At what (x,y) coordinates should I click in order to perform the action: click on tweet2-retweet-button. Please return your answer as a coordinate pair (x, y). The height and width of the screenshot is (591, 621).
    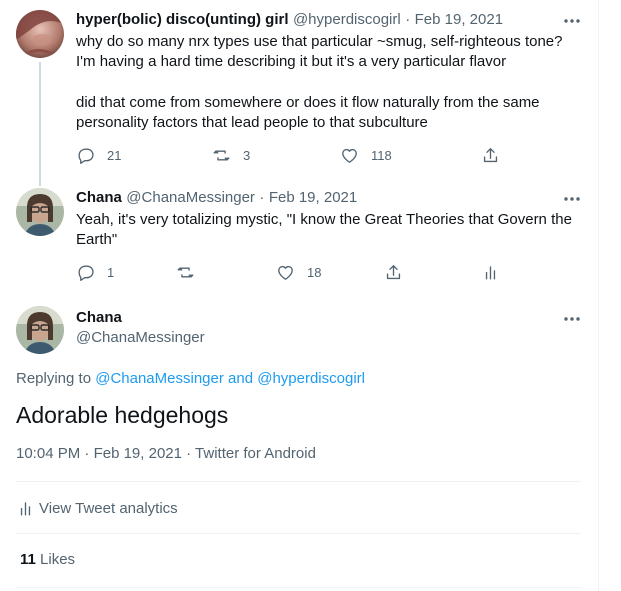
    Looking at the image, I should click on (191, 272).